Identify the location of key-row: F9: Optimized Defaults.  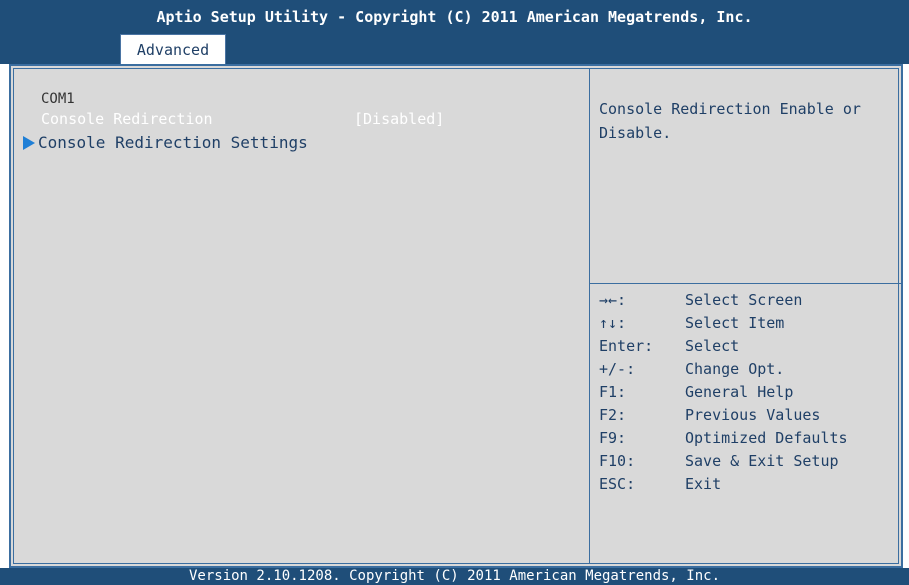
(749, 440).